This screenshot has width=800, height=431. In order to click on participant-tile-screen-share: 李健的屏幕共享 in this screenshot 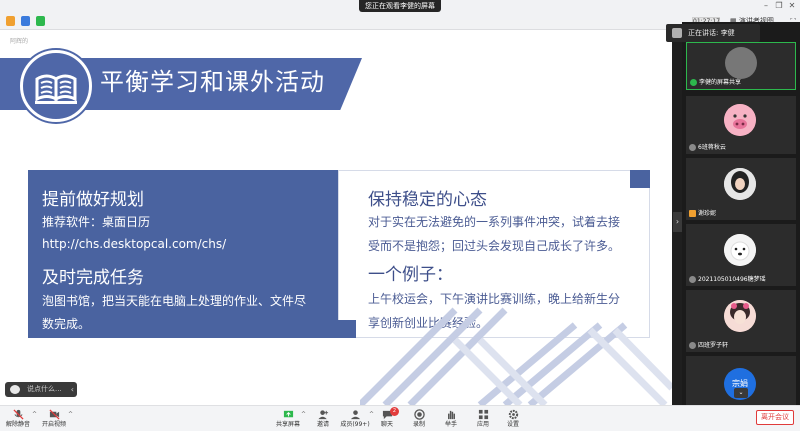, I will do `click(741, 66)`.